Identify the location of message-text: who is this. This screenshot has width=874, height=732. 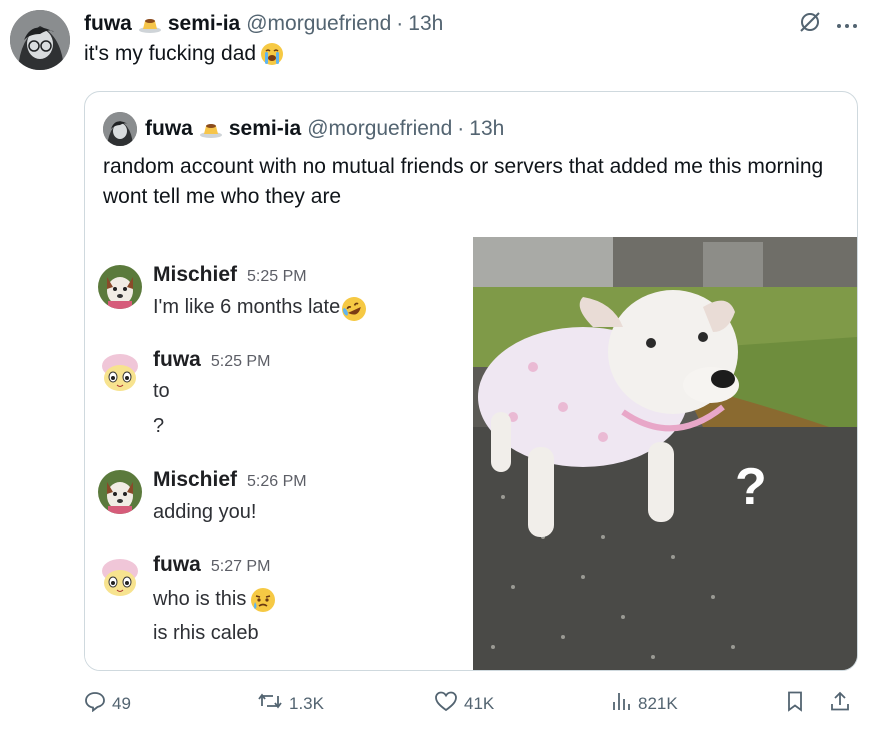
(200, 598).